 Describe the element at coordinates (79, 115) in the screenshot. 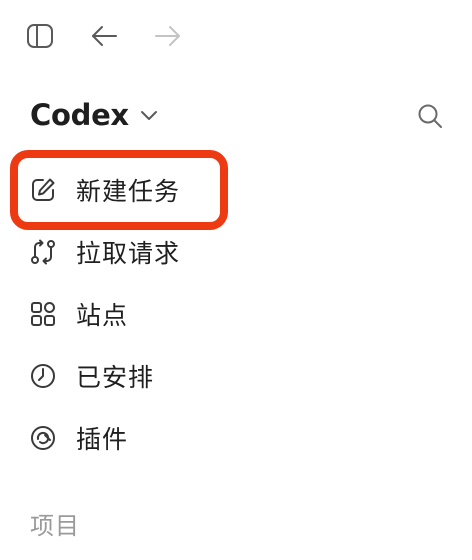

I see `app-title: Codex` at that location.